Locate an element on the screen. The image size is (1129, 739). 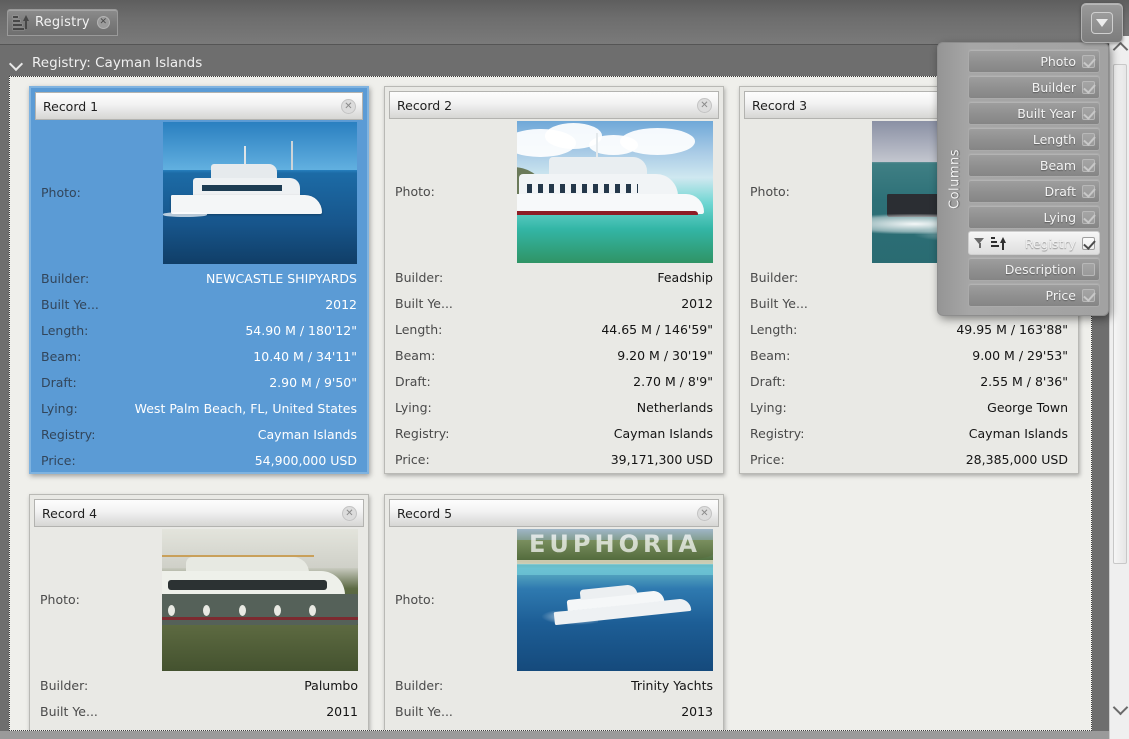
record-photo-row: Photo: is located at coordinates (554, 191).